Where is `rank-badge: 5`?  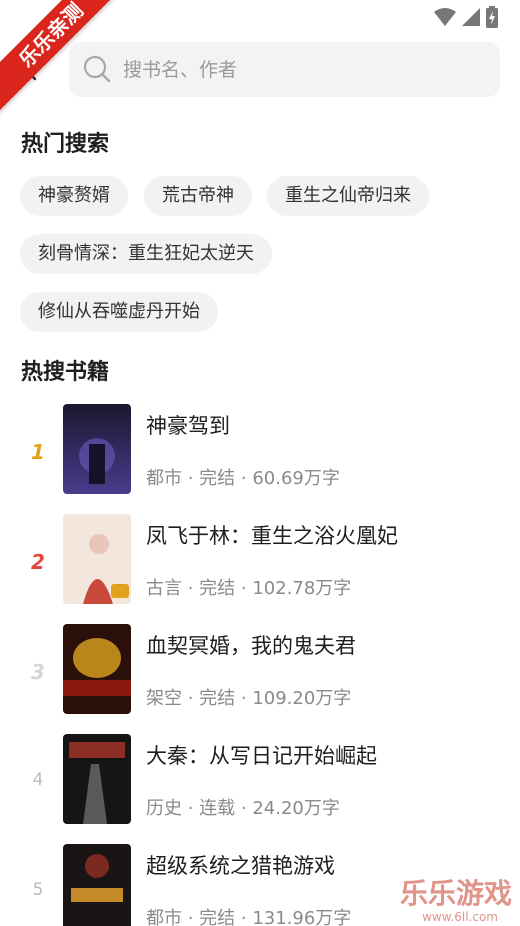
rank-badge: 5 is located at coordinates (38, 890).